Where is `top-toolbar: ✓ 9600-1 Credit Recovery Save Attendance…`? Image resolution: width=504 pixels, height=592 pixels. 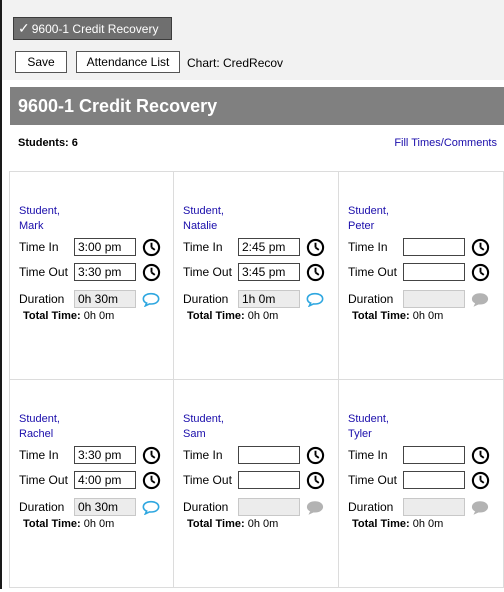
top-toolbar: ✓ 9600-1 Credit Recovery Save Attendance… is located at coordinates (253, 40).